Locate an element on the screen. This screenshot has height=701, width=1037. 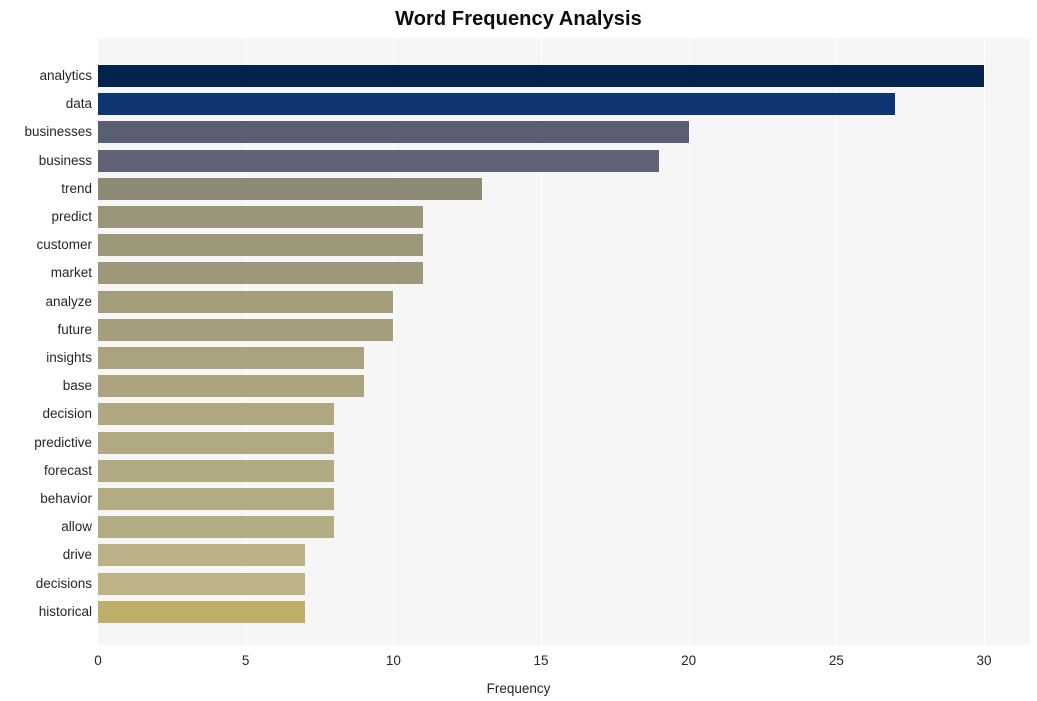
bar-customer is located at coordinates (260, 245).